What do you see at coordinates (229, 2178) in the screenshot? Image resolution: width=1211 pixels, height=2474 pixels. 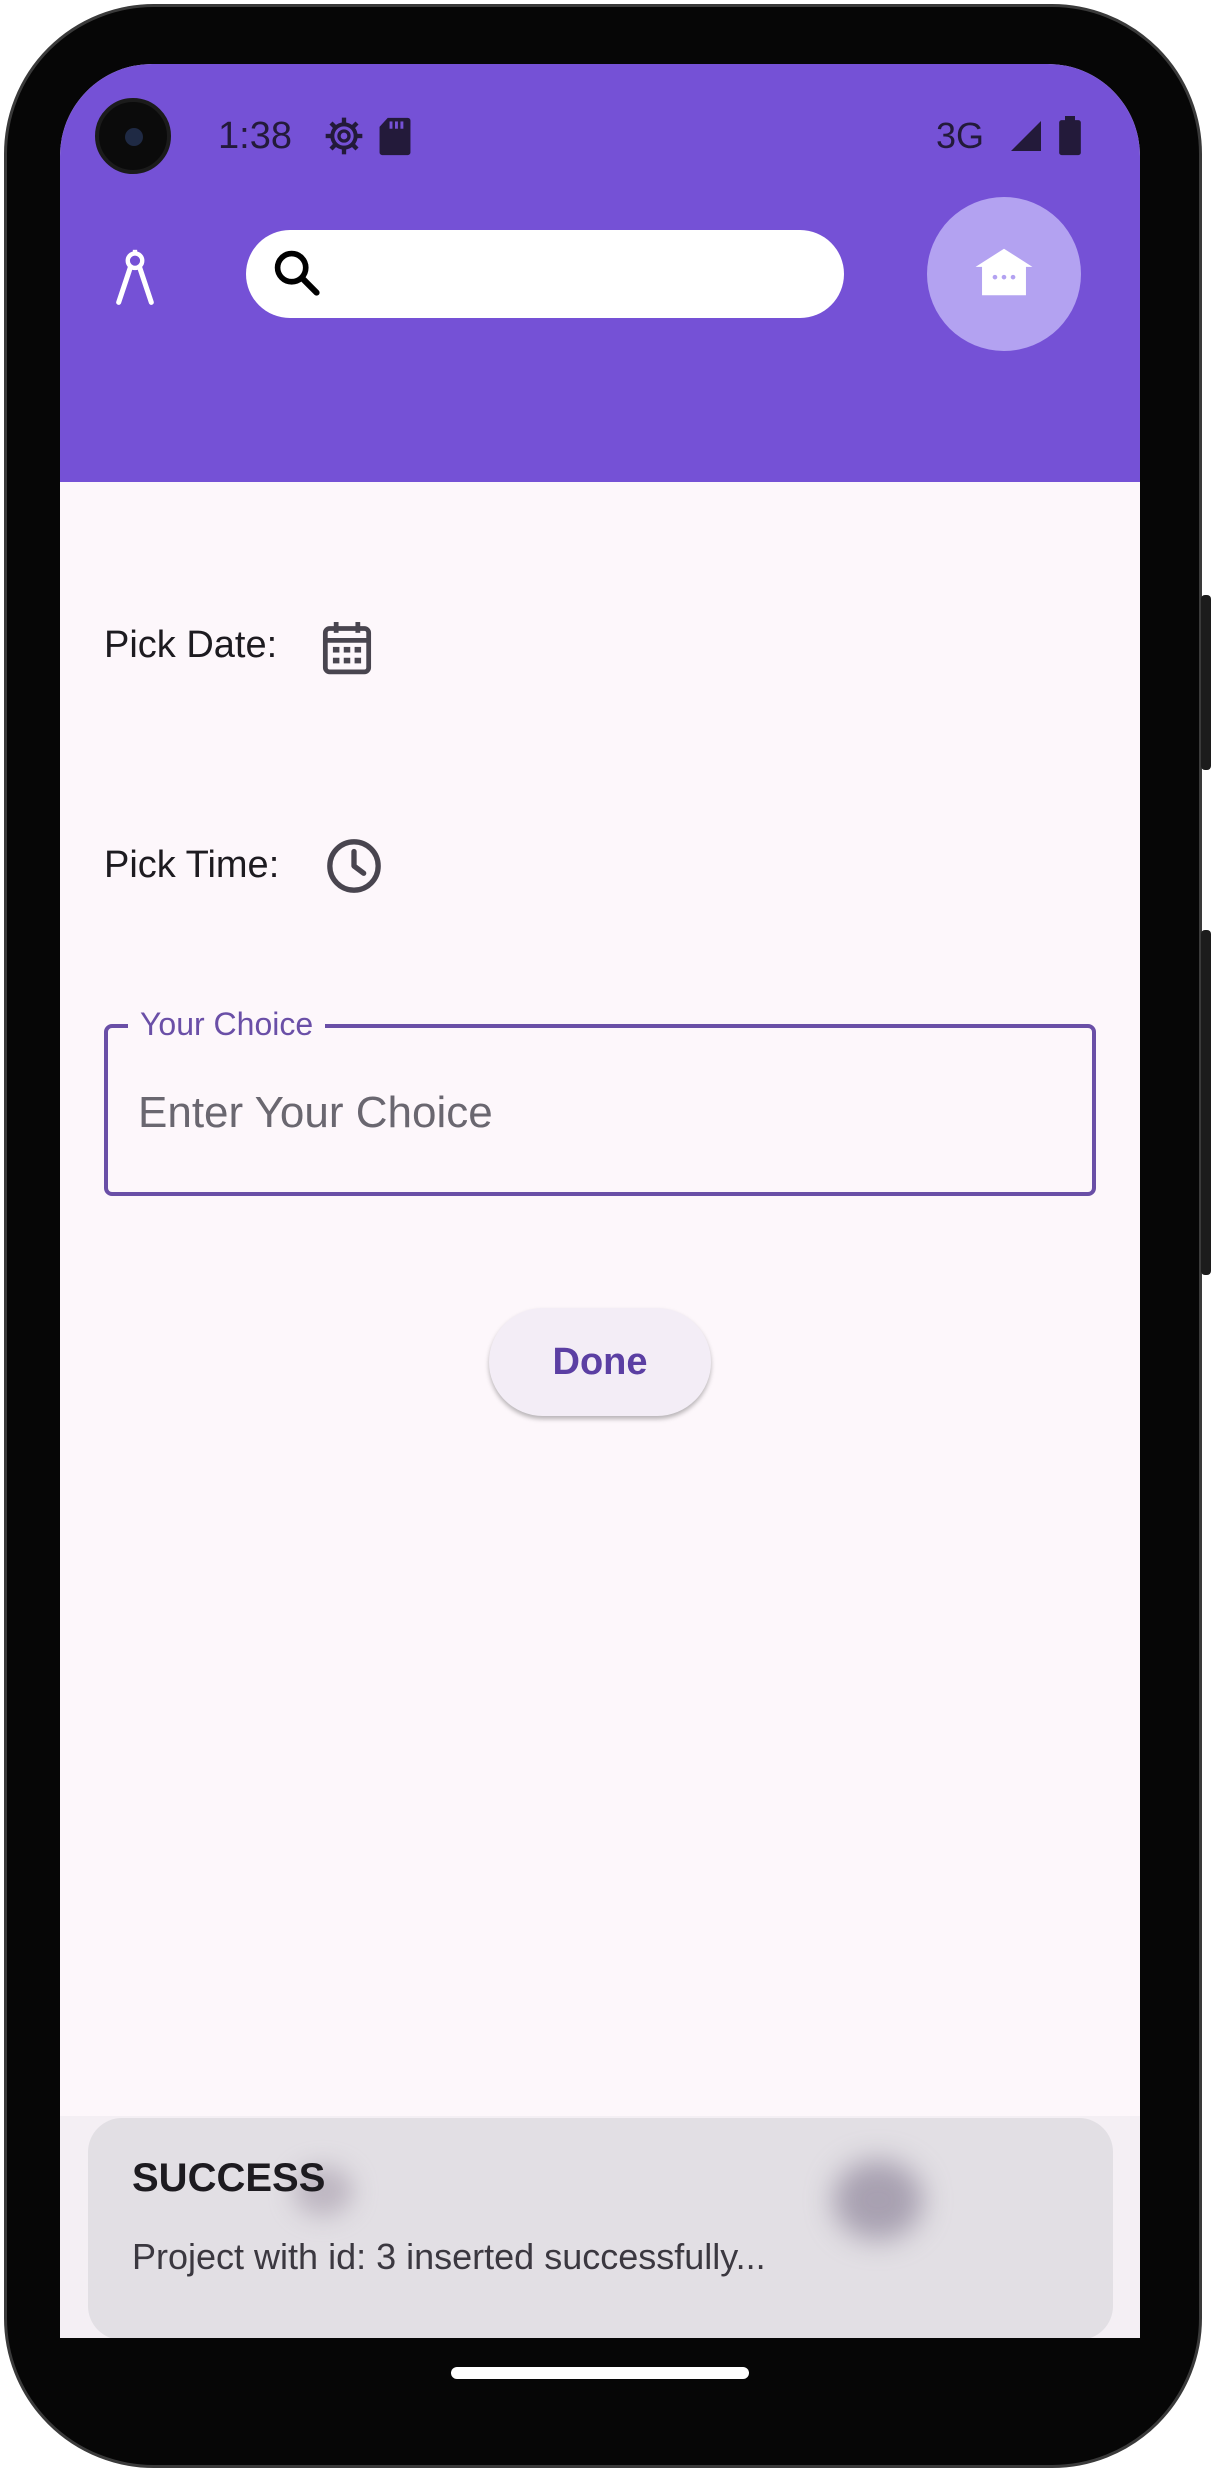 I see `snackbar-title: SUCCESS` at bounding box center [229, 2178].